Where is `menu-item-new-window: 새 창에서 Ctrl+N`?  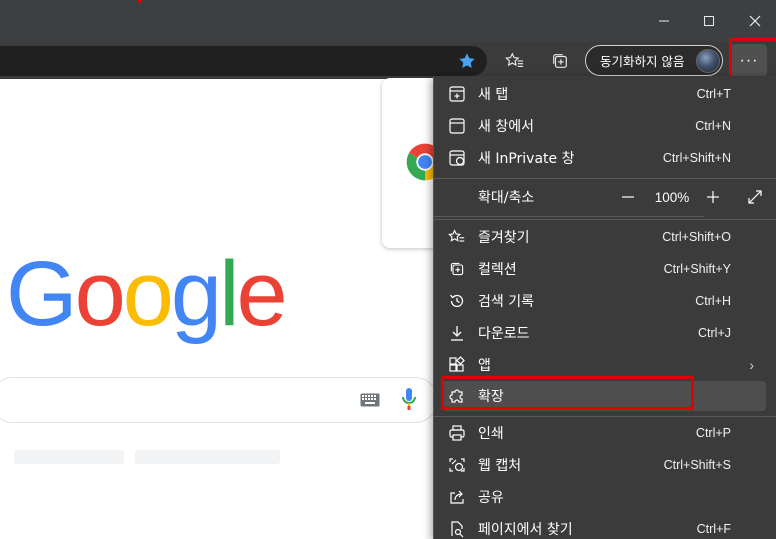 menu-item-new-window: 새 창에서 Ctrl+N is located at coordinates (604, 126).